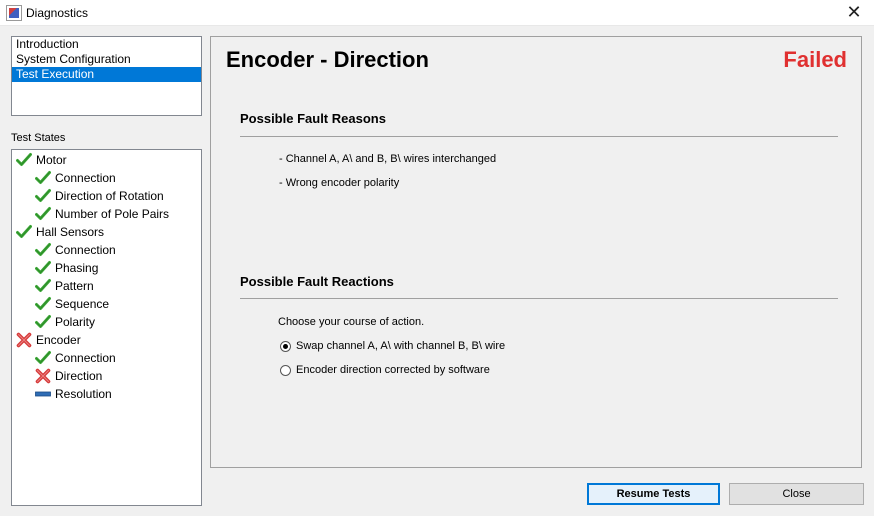  I want to click on fault-reason-item: - Wrong encoder polarity, so click(339, 183).